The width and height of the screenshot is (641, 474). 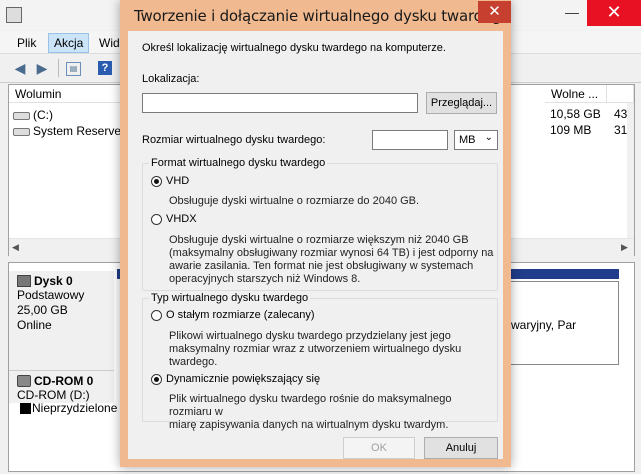 What do you see at coordinates (61, 321) in the screenshot?
I see `disk-0-panel: Dysk 0 Podstawowy 25,00 GB Online` at bounding box center [61, 321].